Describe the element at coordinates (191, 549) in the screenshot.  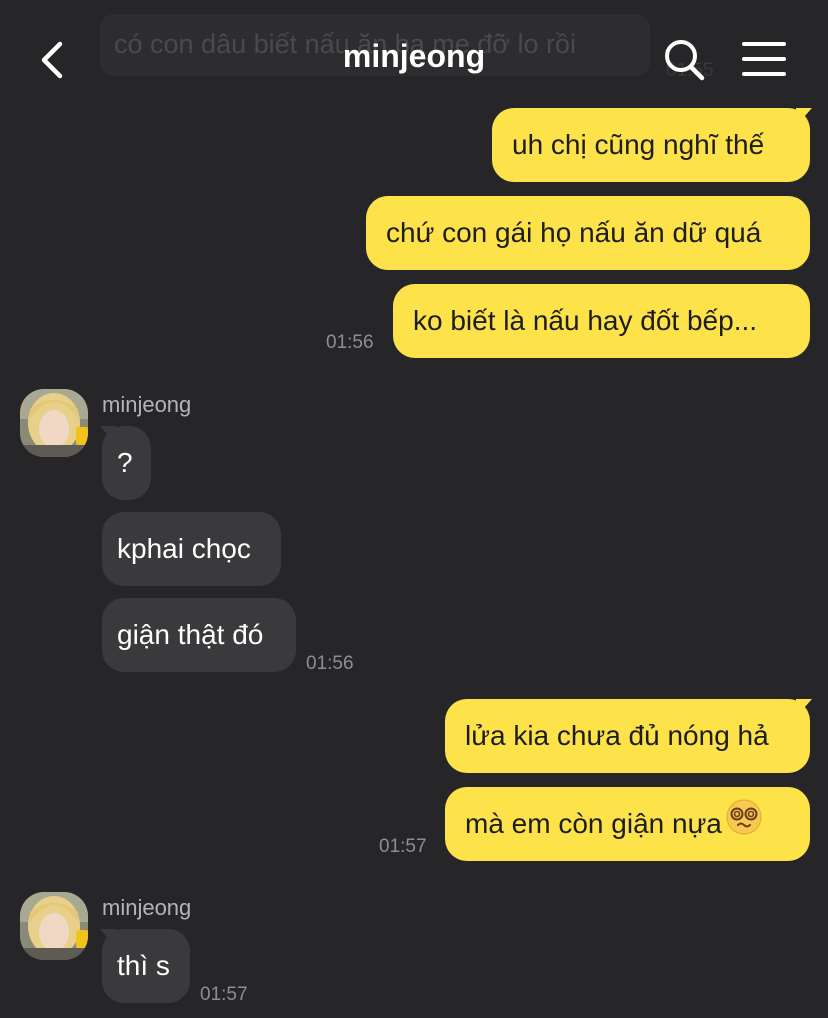
I see `their-message-bubble: kphai chọc` at that location.